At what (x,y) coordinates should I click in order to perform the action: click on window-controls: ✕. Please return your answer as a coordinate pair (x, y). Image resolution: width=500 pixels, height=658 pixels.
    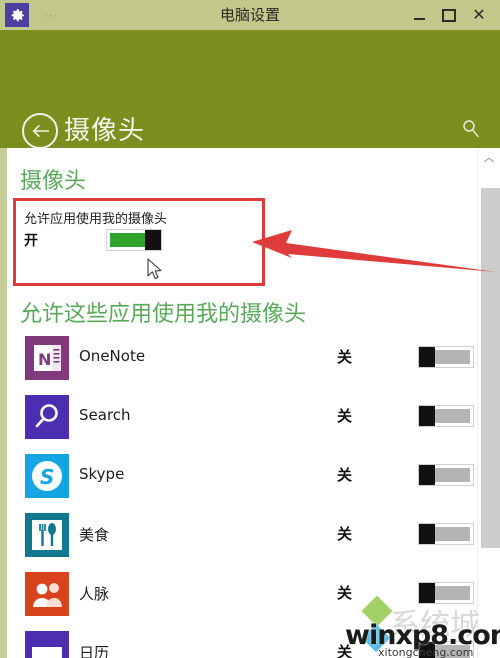
    Looking at the image, I should click on (449, 15).